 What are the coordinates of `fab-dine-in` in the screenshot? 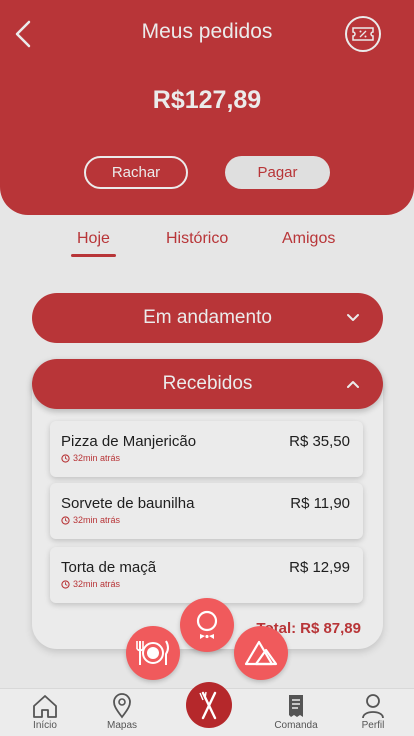 It's located at (153, 653).